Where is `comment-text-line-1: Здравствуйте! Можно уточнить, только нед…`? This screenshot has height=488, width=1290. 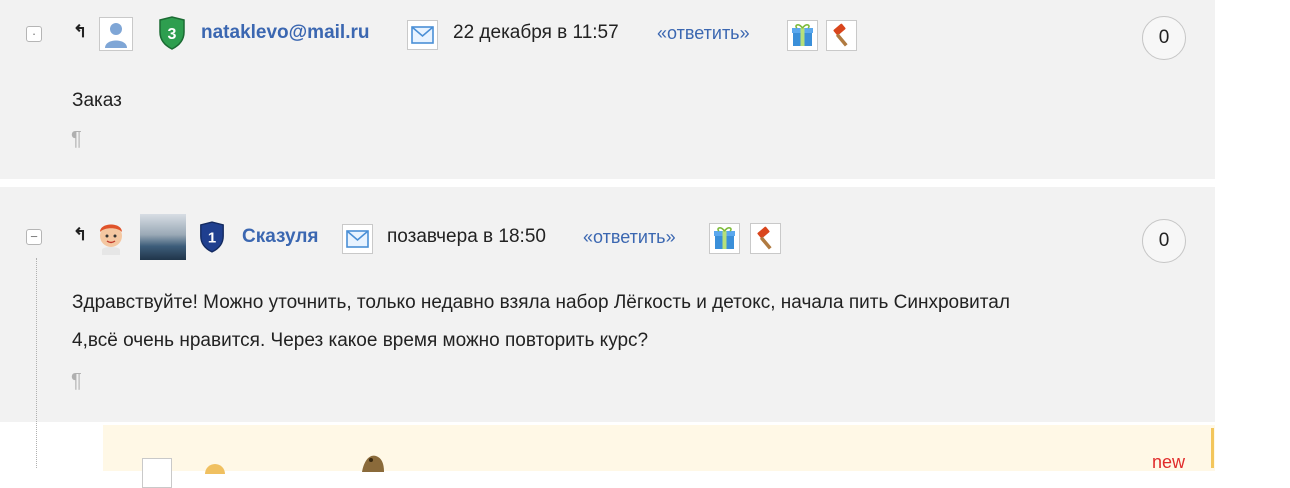 comment-text-line-1: Здравствуйте! Можно уточнить, только нед… is located at coordinates (541, 302).